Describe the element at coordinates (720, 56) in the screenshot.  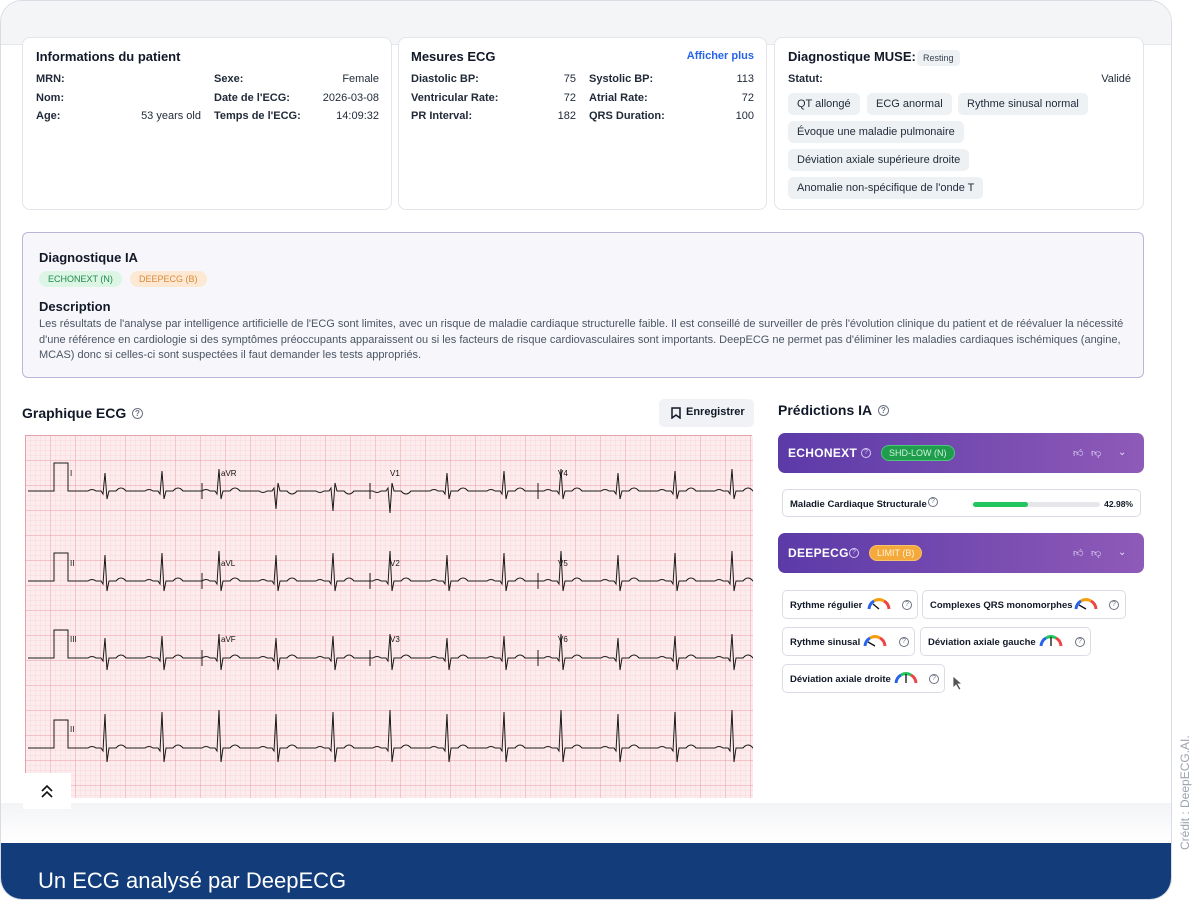
I see `show-more-link: Afficher plus` at that location.